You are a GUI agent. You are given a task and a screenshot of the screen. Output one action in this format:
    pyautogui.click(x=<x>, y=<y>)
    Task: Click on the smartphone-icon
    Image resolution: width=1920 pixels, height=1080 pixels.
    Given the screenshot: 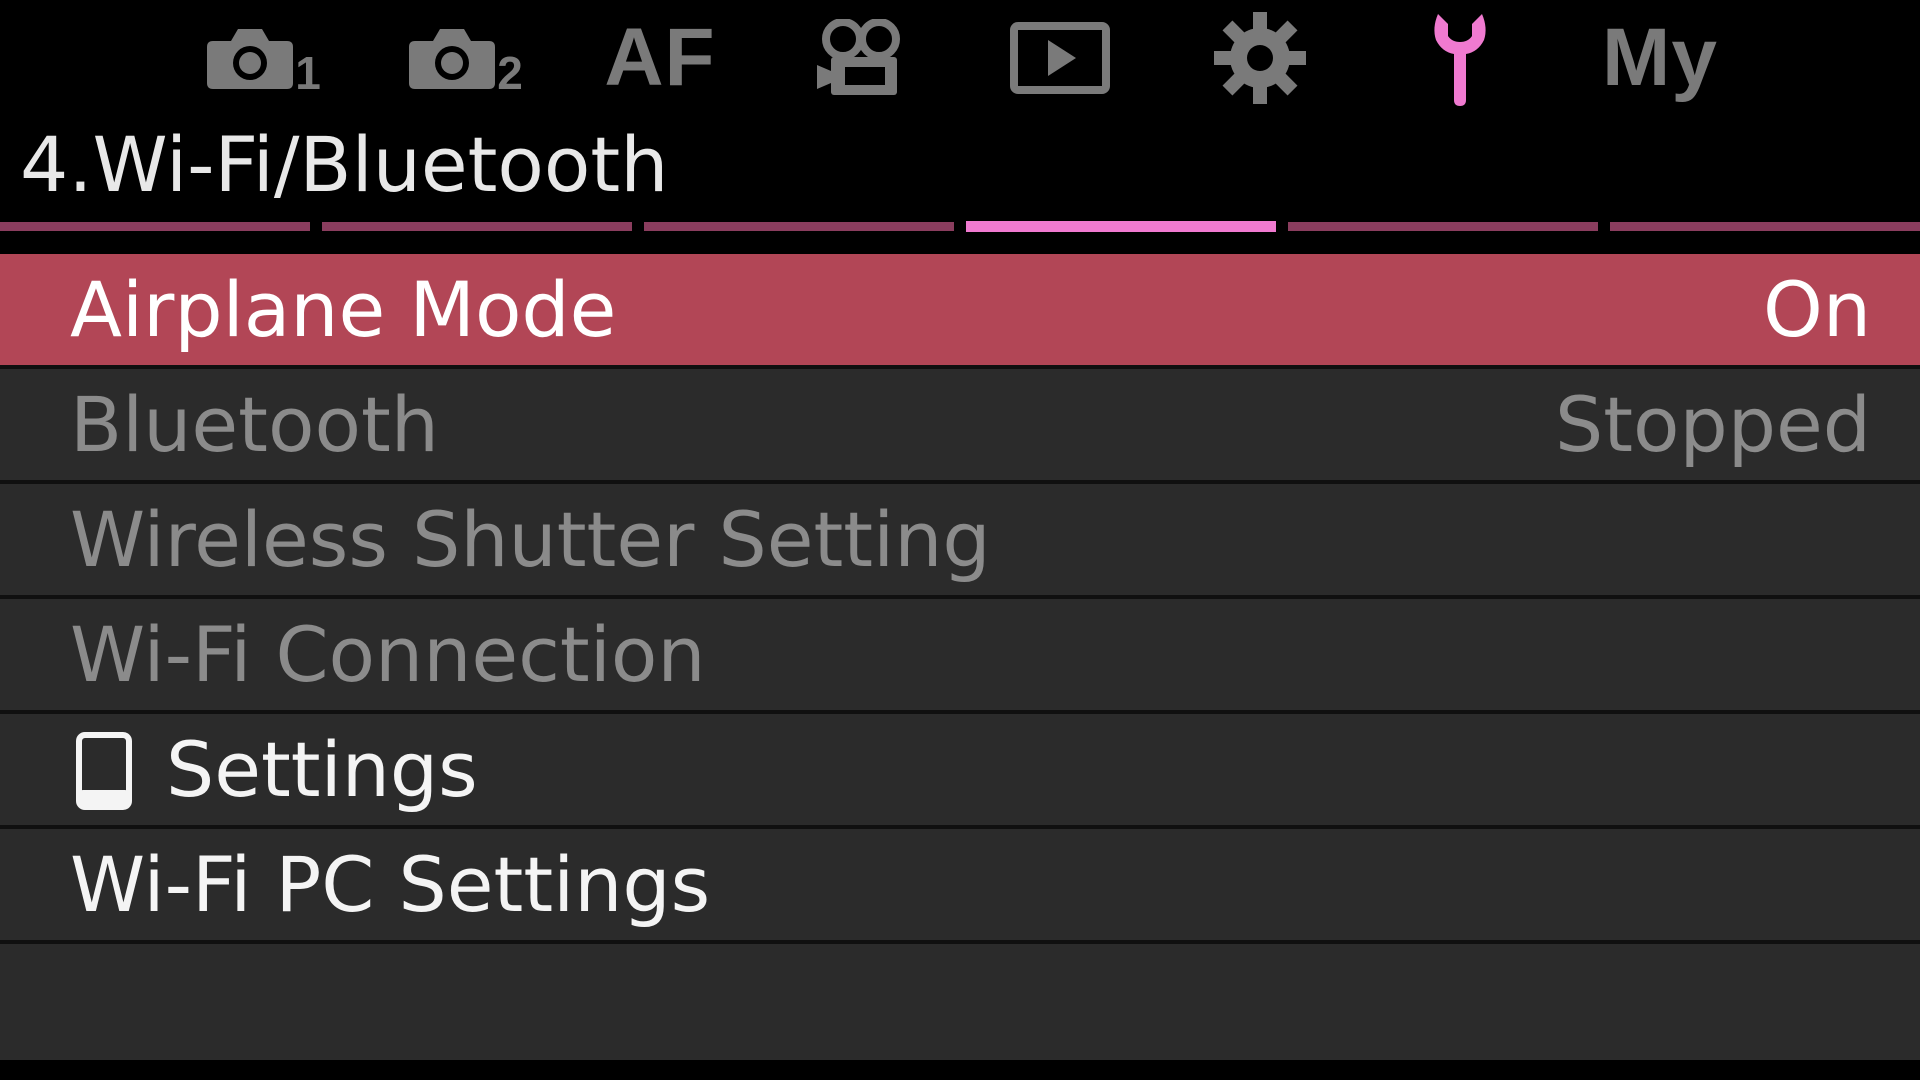 What is the action you would take?
    pyautogui.click(x=104, y=771)
    